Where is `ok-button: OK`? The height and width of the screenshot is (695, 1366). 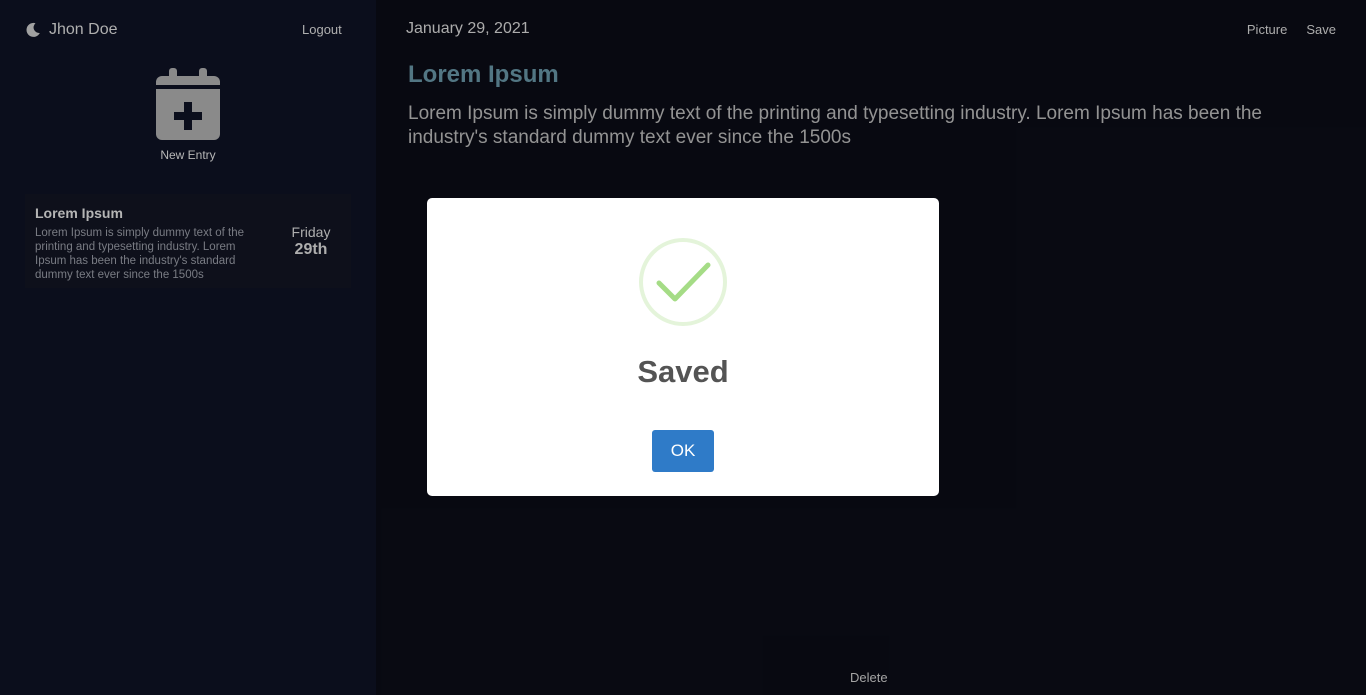
ok-button: OK is located at coordinates (683, 451).